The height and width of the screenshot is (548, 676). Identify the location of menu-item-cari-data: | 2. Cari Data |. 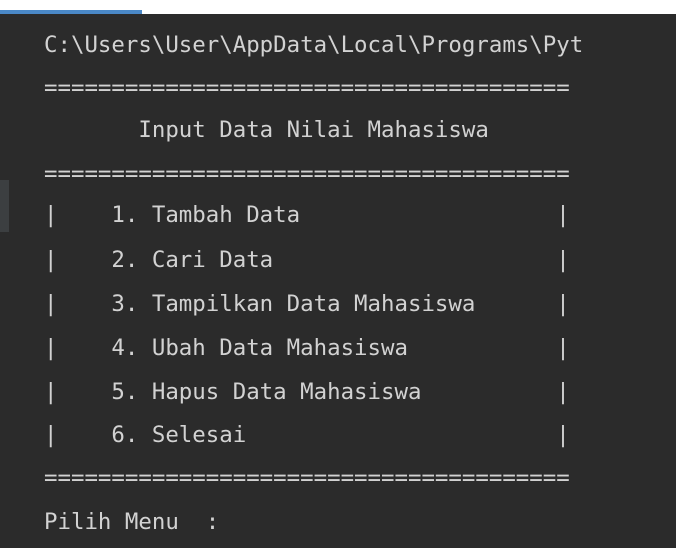
(307, 260).